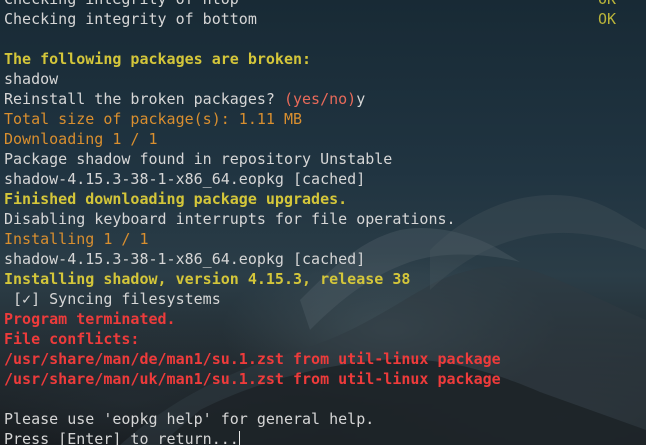 Image resolution: width=646 pixels, height=445 pixels. Describe the element at coordinates (176, 199) in the screenshot. I see `download-finished-line: Finished downloading package upgrades.` at that location.